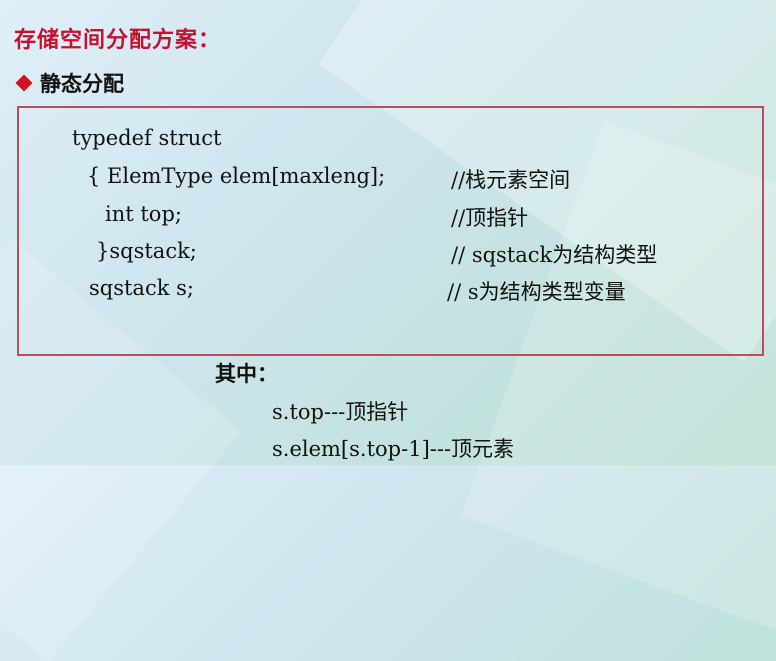 The image size is (776, 661). Describe the element at coordinates (141, 288) in the screenshot. I see `code-line: sqstack s;` at that location.